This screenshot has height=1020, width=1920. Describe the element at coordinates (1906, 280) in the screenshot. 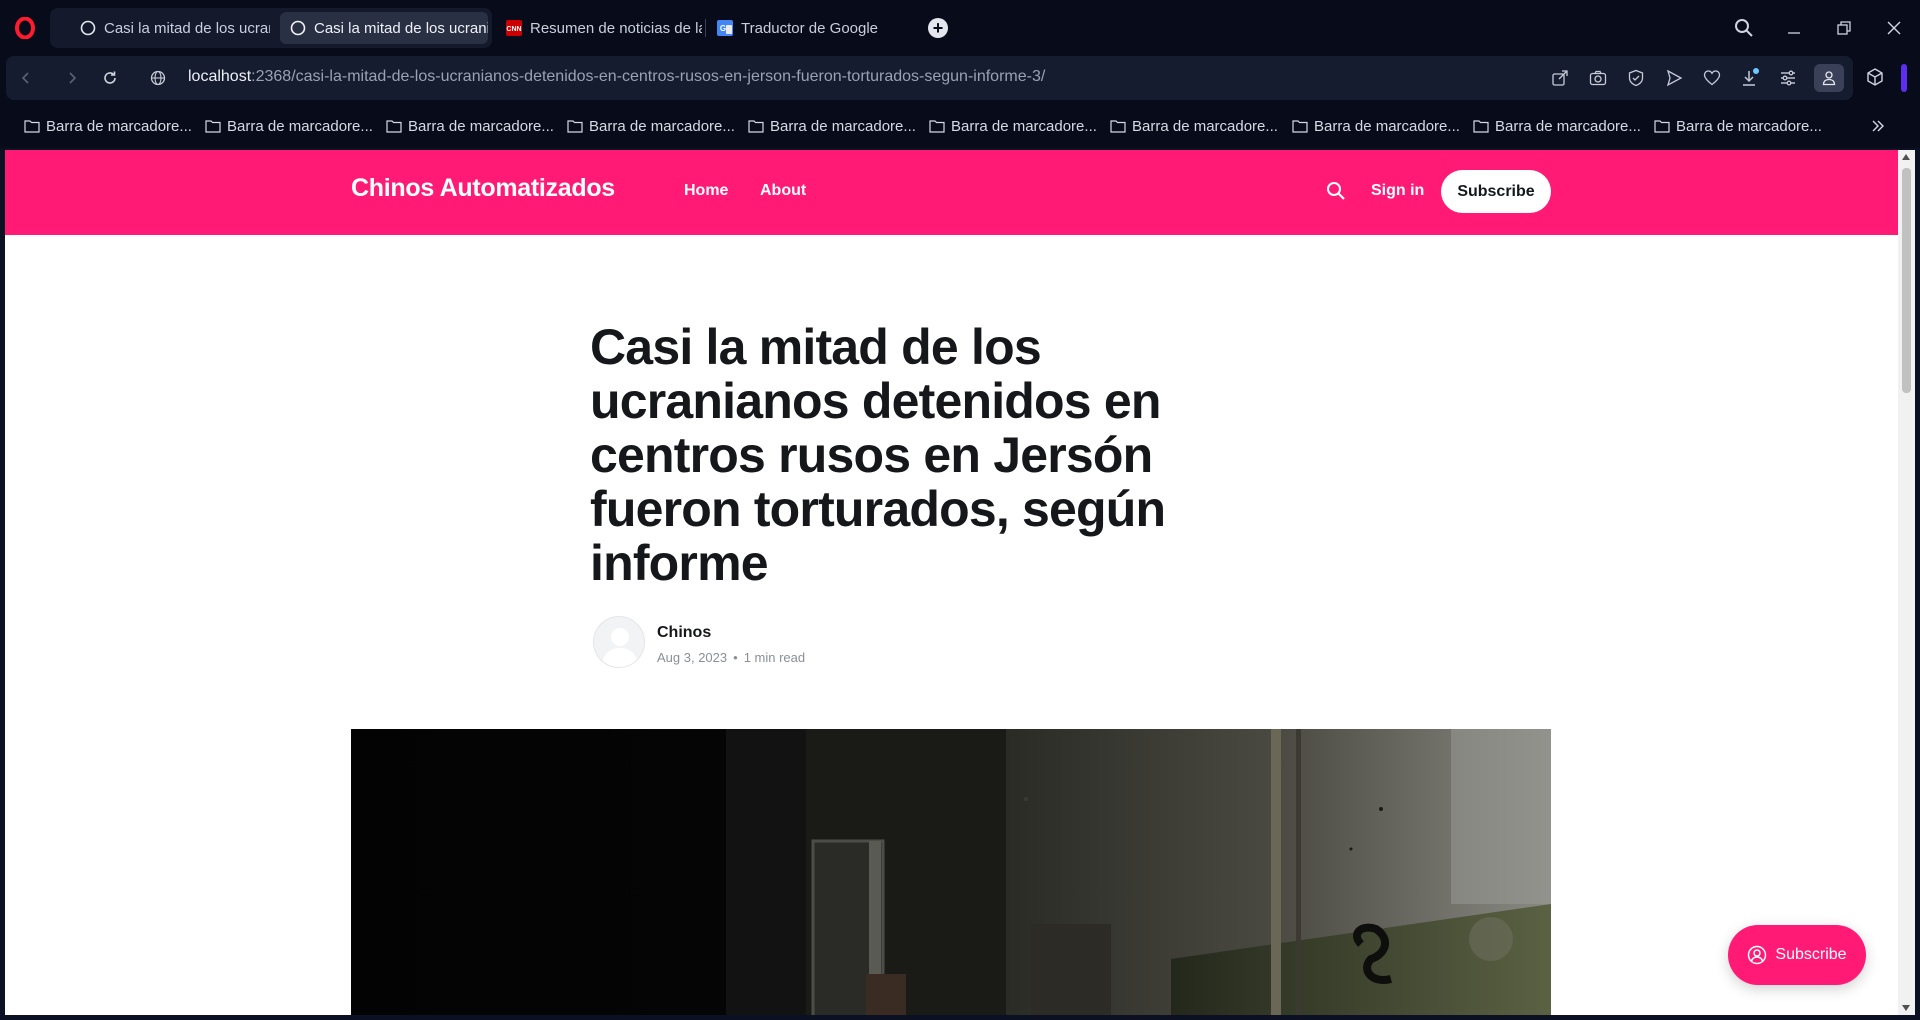

I see `scroll-thumb` at that location.